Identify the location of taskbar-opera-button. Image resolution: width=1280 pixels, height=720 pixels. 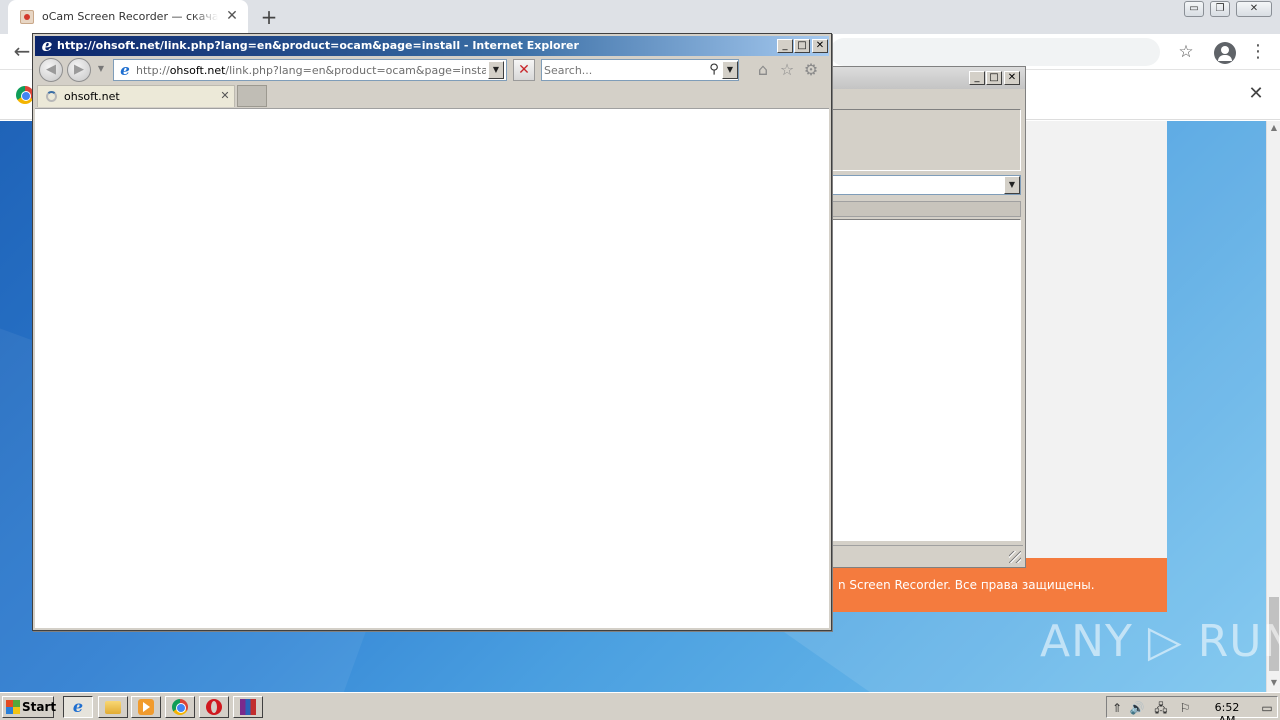
(214, 707).